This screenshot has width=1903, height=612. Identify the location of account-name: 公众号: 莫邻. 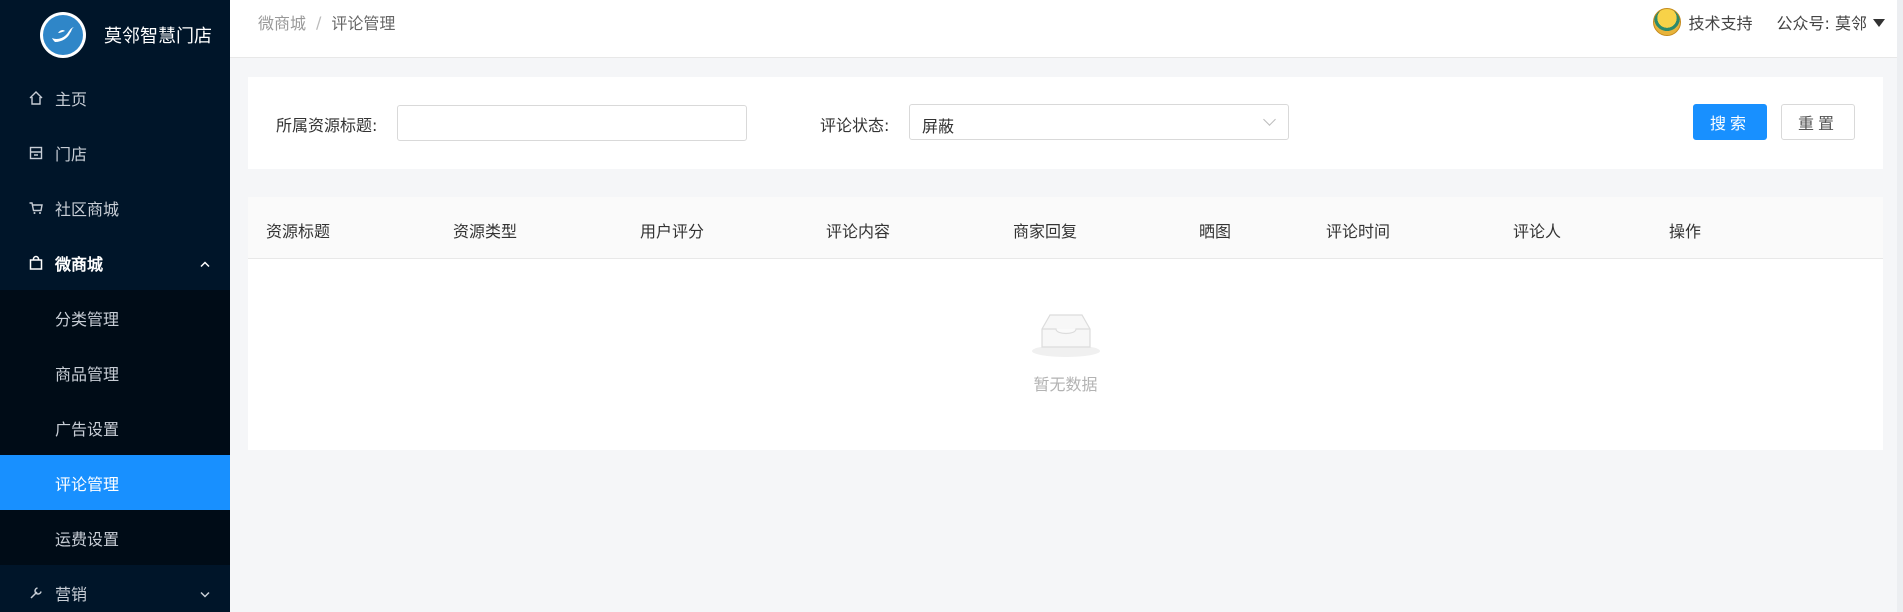
(1822, 22).